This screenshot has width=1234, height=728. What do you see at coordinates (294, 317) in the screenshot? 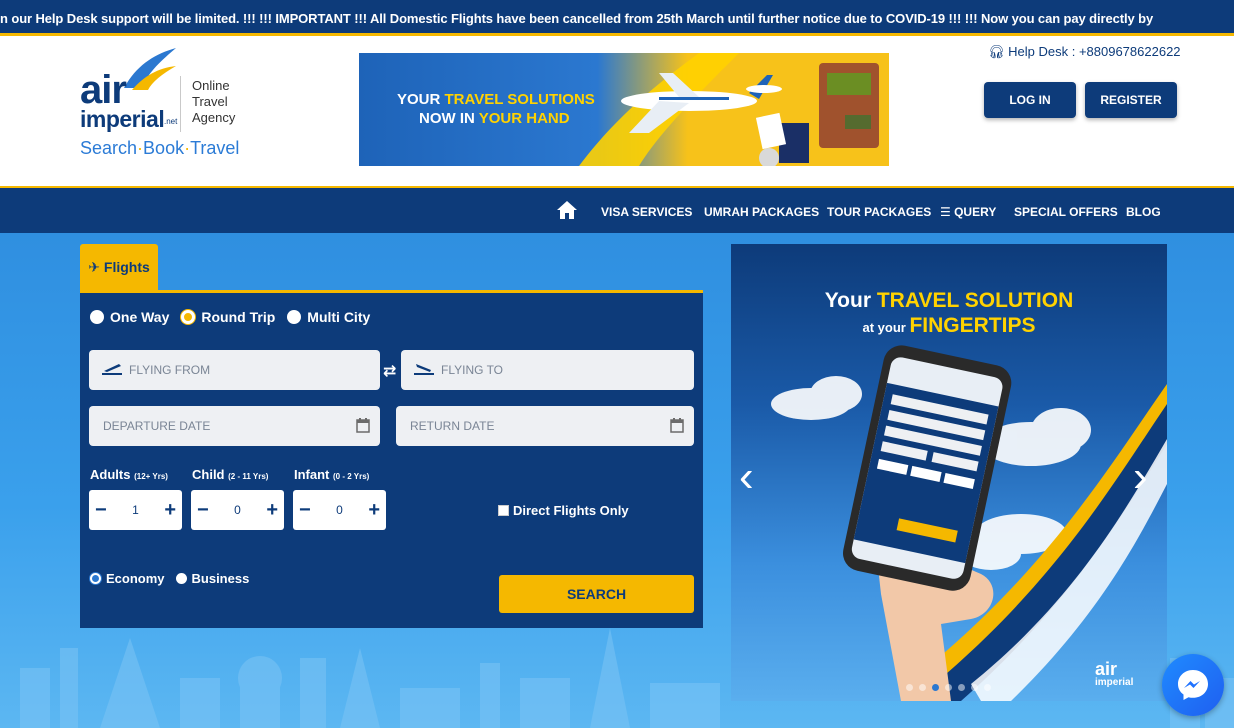
I see `radio-multi-city` at bounding box center [294, 317].